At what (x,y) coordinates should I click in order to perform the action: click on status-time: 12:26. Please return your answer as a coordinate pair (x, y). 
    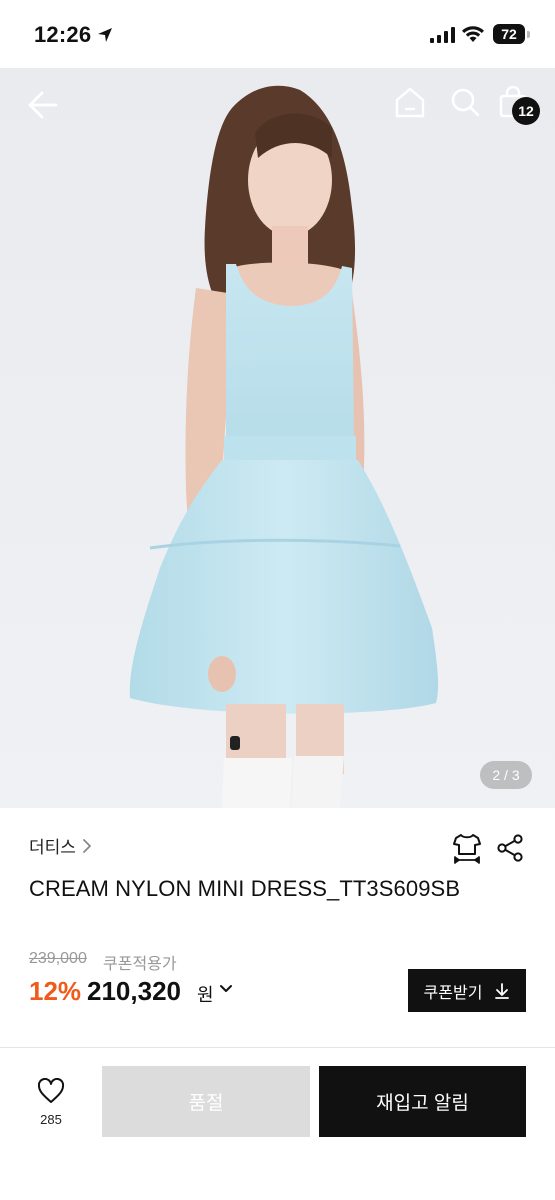
    Looking at the image, I should click on (63, 34).